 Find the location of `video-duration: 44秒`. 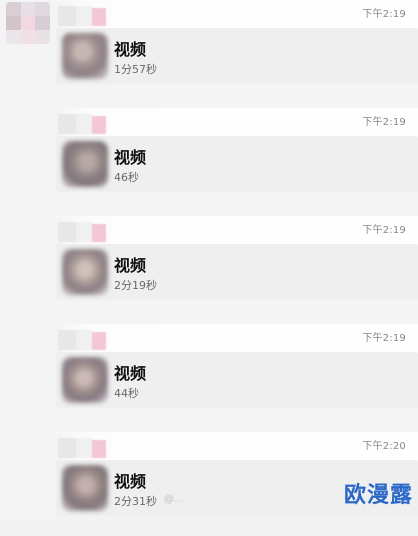

video-duration: 44秒 is located at coordinates (126, 393).